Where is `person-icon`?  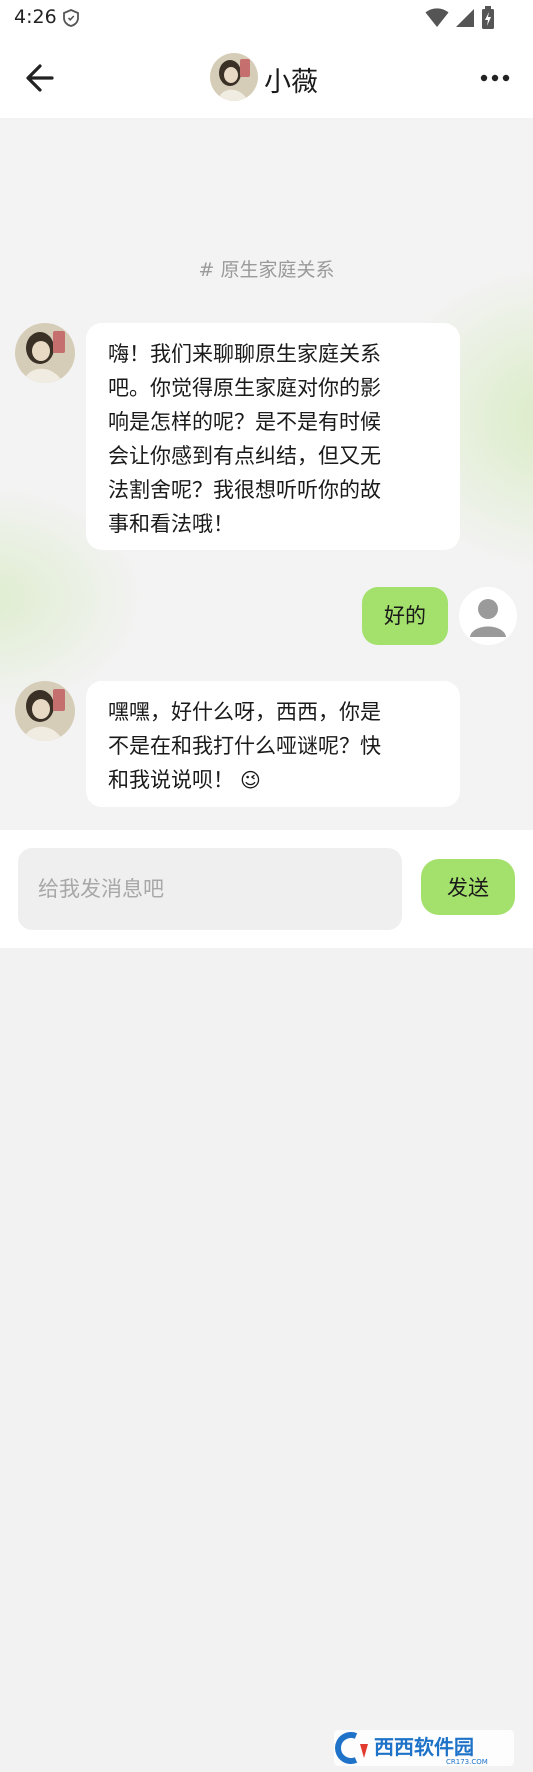 person-icon is located at coordinates (488, 616).